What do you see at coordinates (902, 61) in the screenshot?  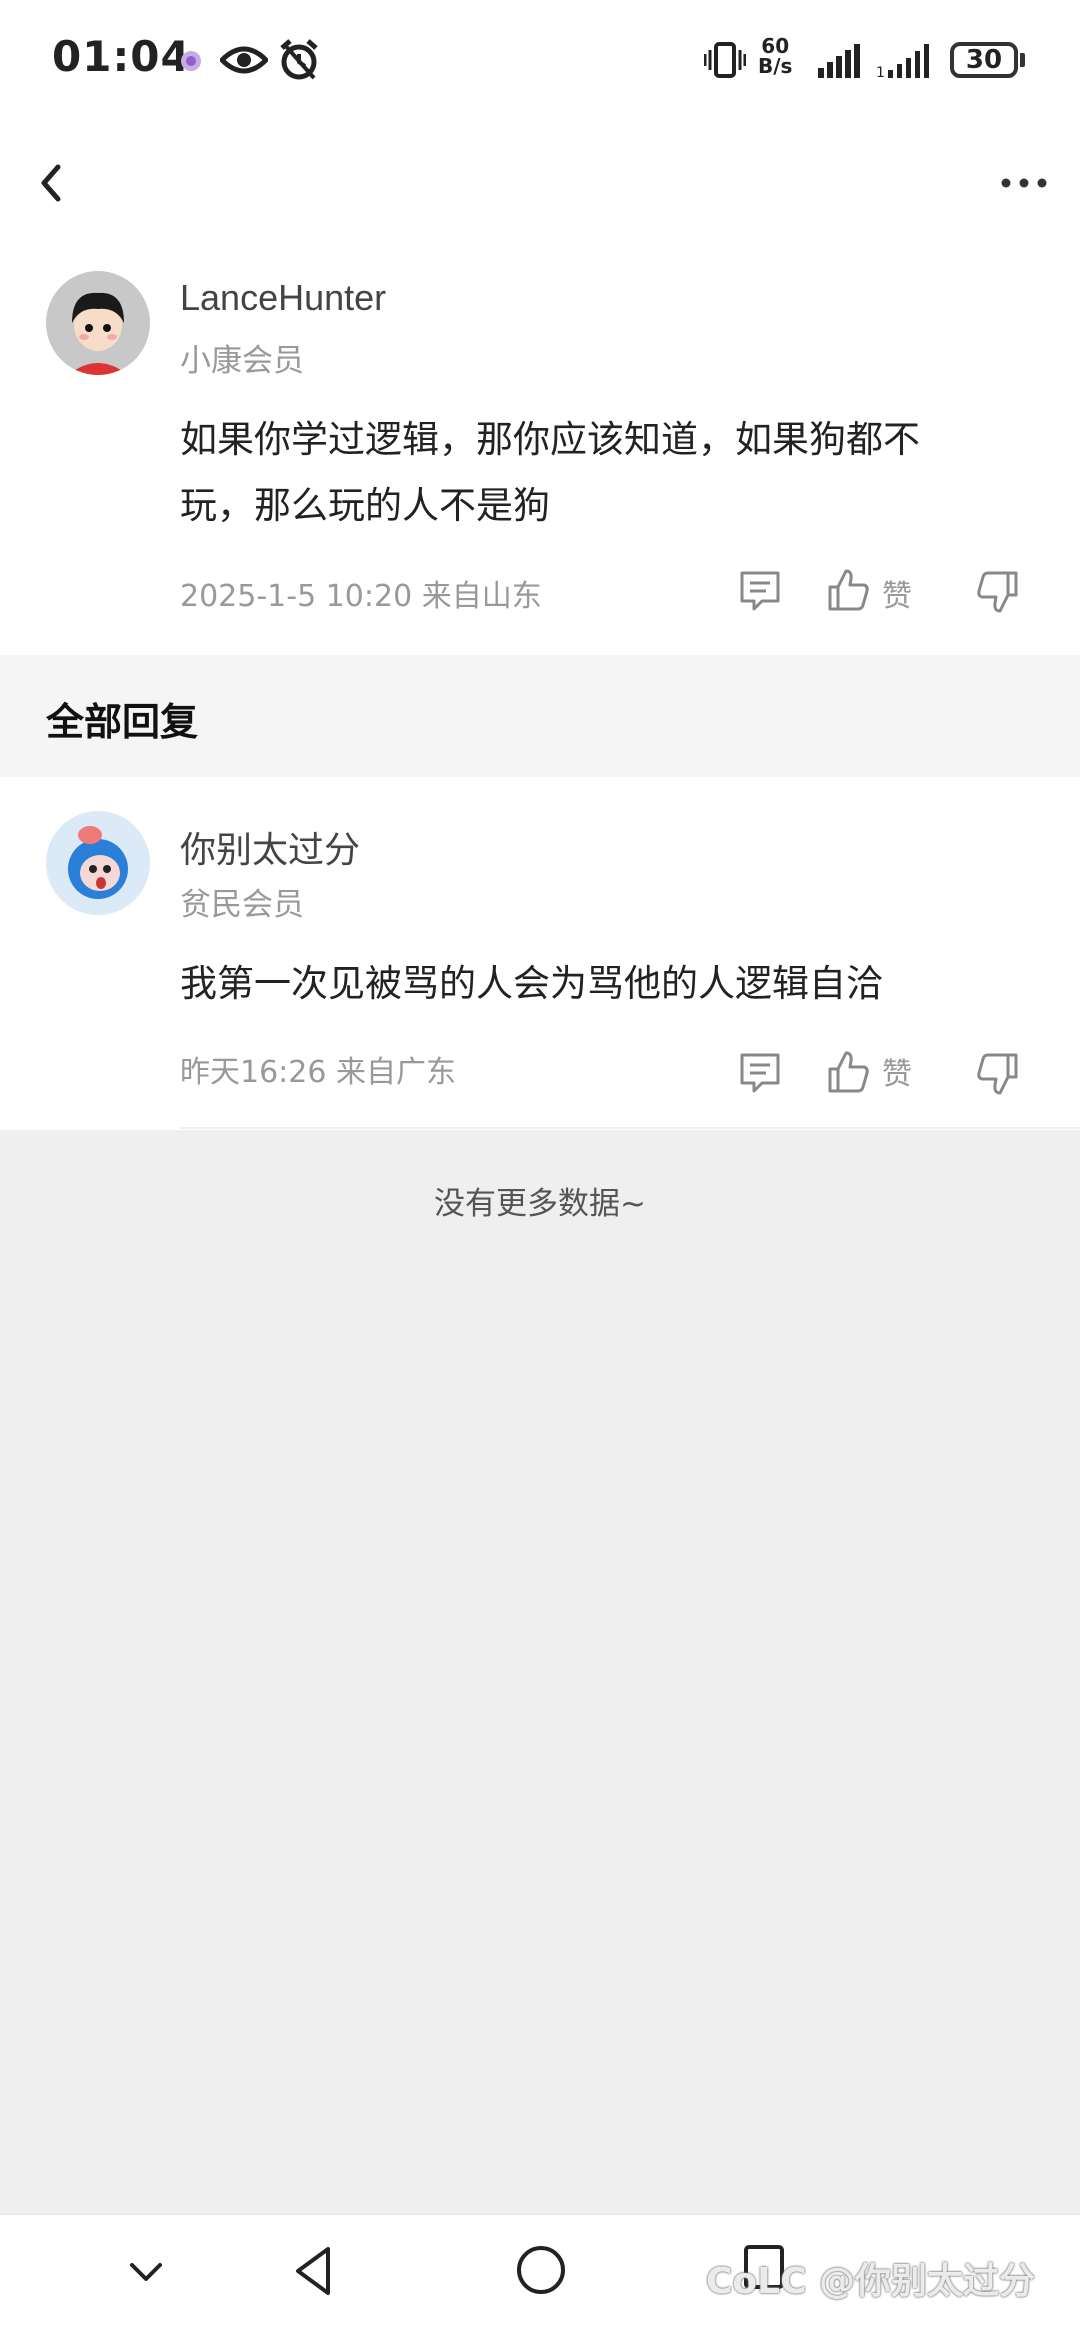 I see `signal-icon-2: 1` at bounding box center [902, 61].